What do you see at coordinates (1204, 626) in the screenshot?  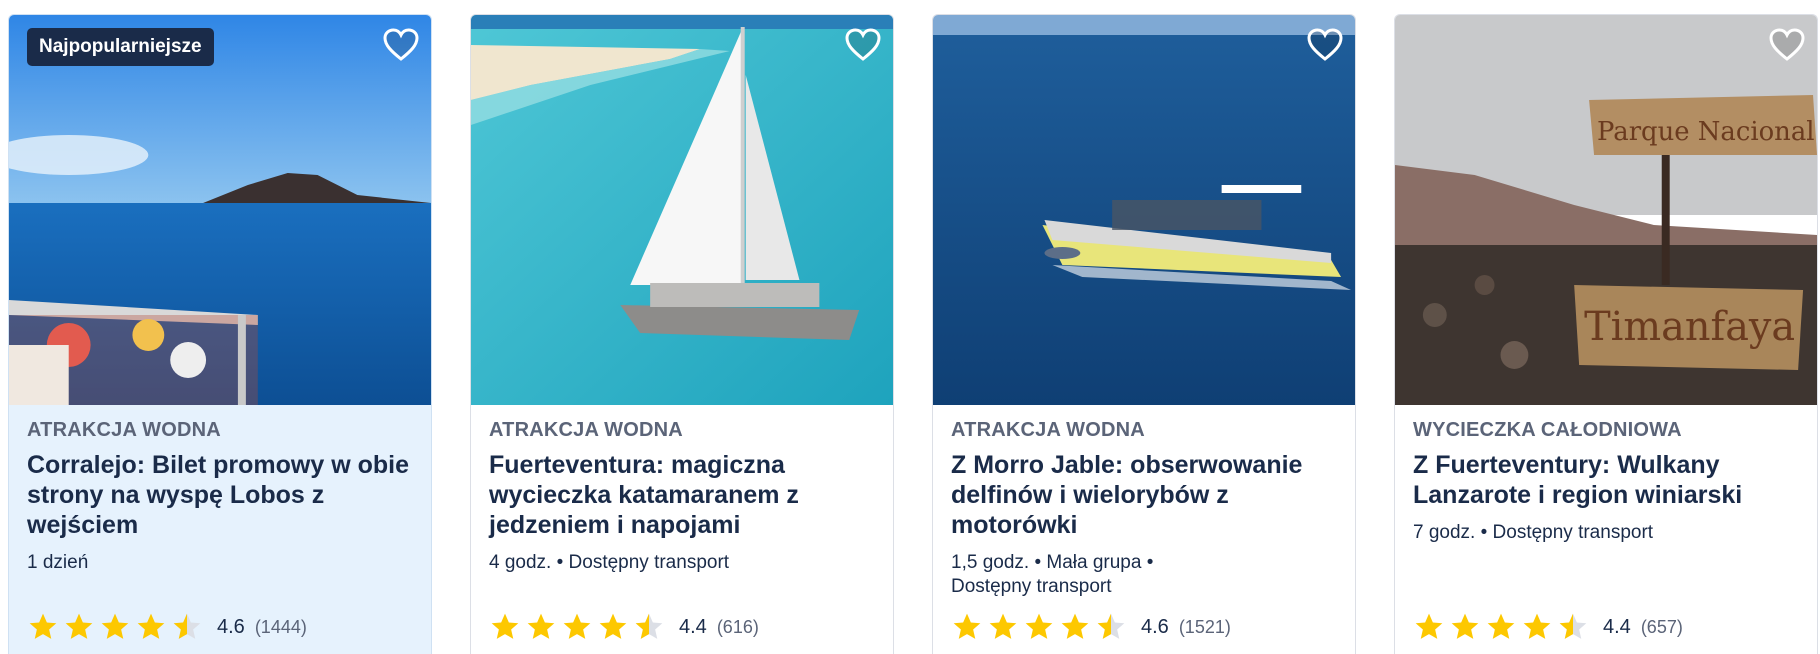 I see `review-count: (1521)` at bounding box center [1204, 626].